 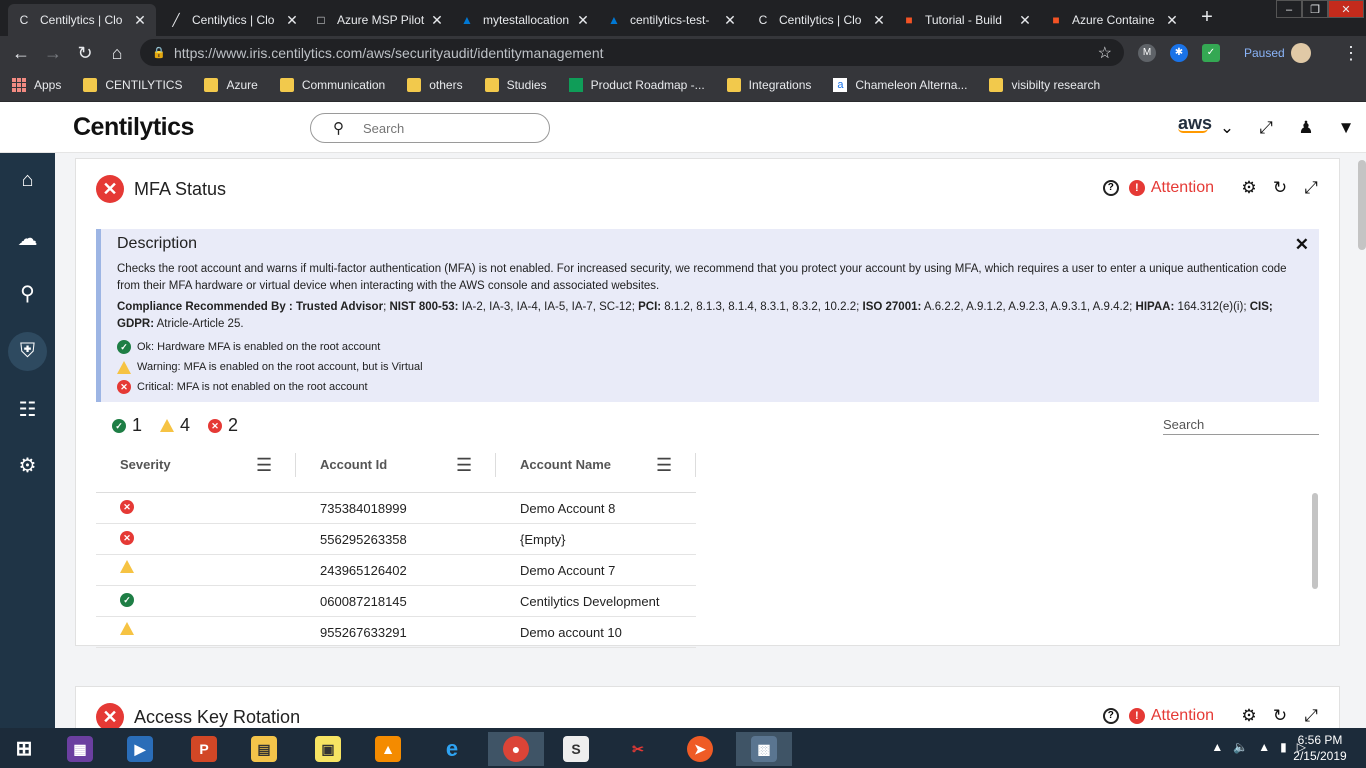 I want to click on windows-start-icon: ⊞, so click(x=24, y=749).